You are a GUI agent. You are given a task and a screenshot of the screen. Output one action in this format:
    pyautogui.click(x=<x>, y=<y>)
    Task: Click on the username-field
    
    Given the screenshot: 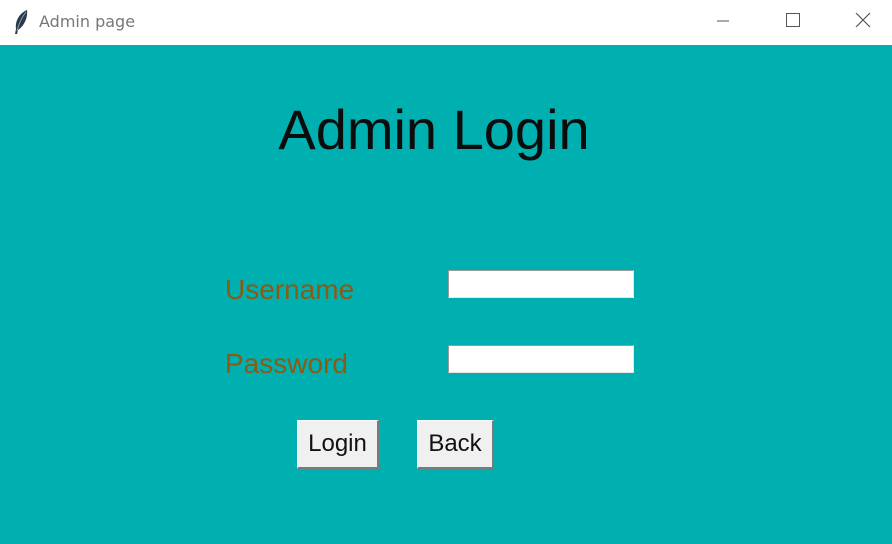 What is the action you would take?
    pyautogui.click(x=541, y=284)
    